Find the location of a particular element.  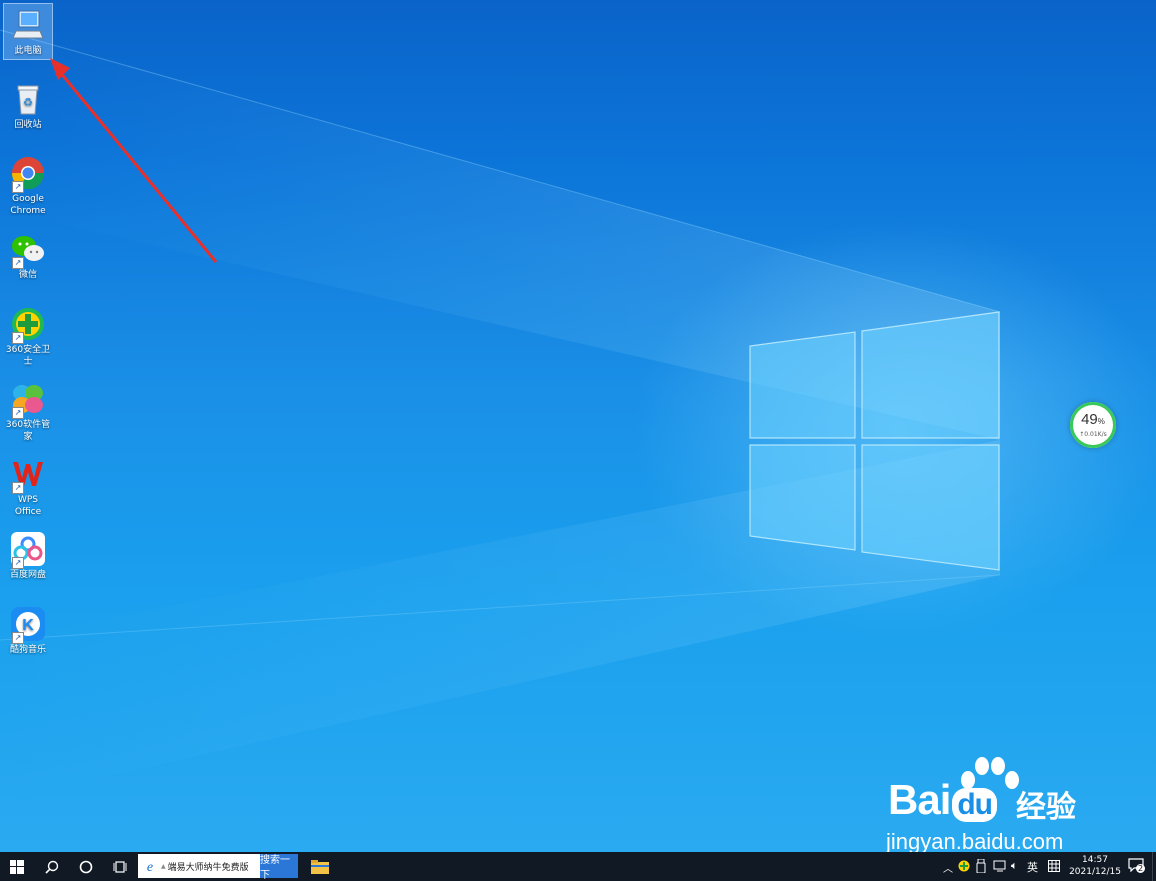

search-icon is located at coordinates (52, 867).